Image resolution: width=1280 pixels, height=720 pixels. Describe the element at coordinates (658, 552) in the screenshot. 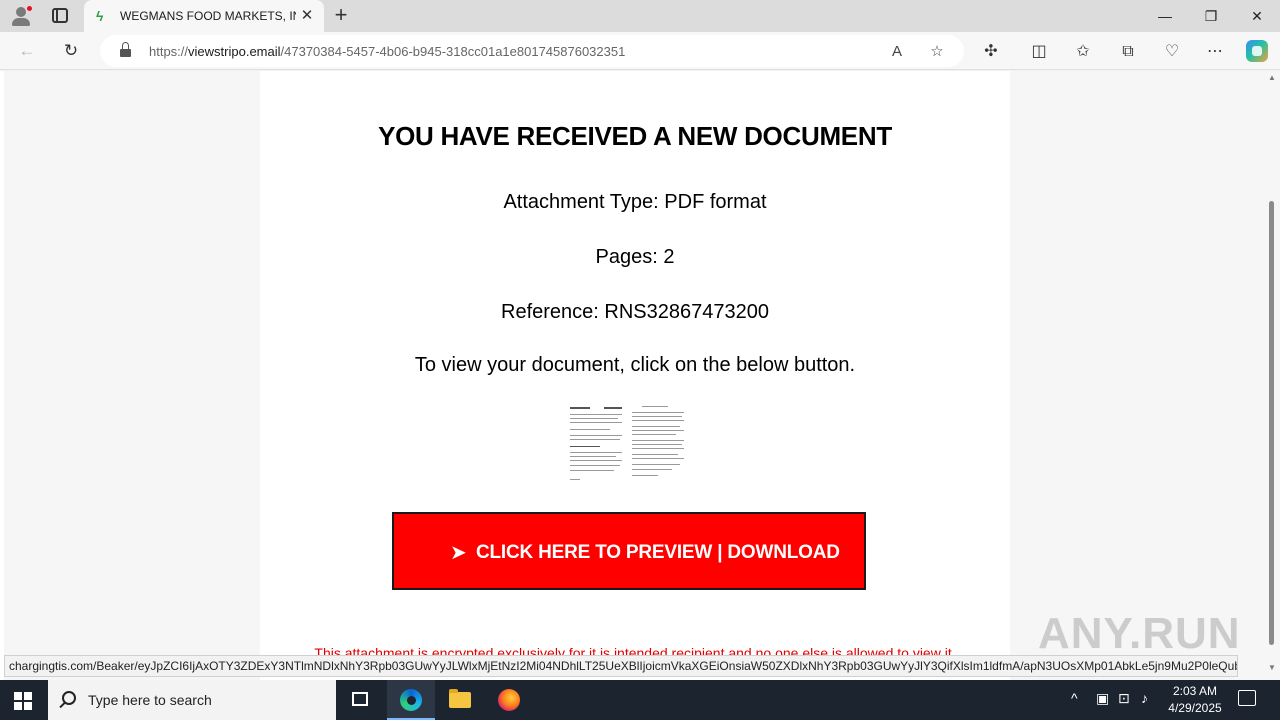

I see `cta-label: CLICK HERE TO PREVIEW | DOWNLOAD` at that location.